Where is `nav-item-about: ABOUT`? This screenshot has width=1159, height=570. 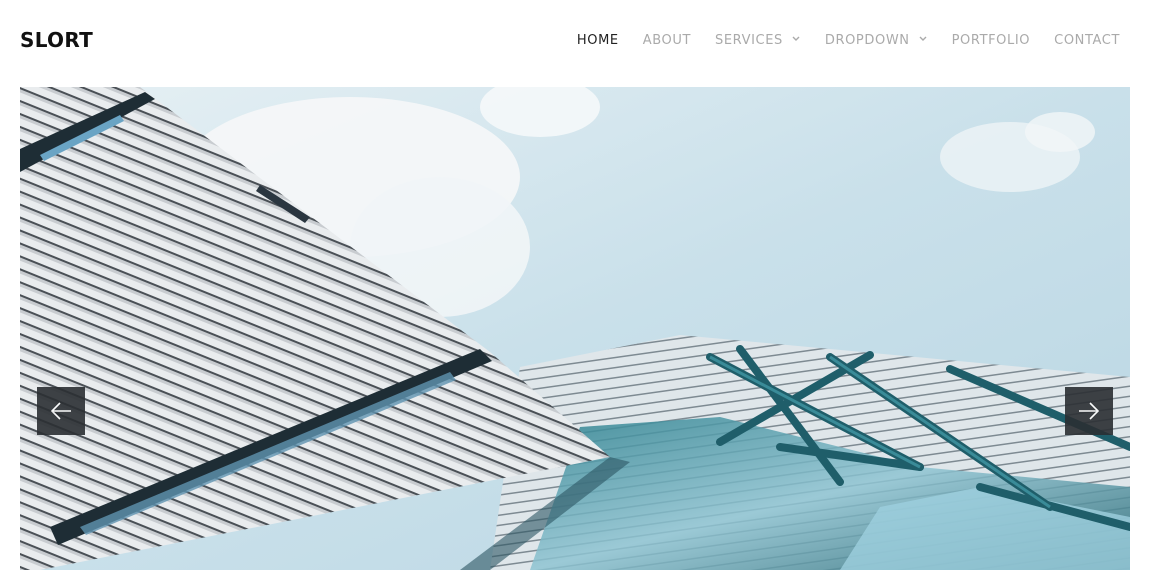
nav-item-about: ABOUT is located at coordinates (667, 41).